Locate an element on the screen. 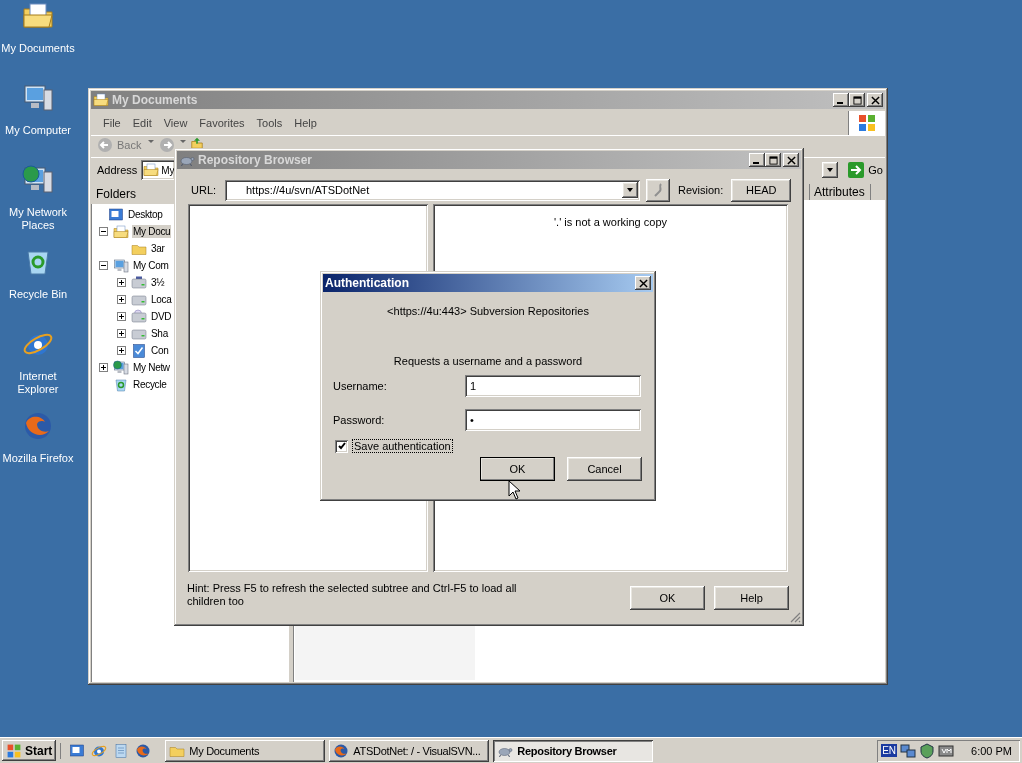 The image size is (1022, 763). username-field: 1 is located at coordinates (553, 386).